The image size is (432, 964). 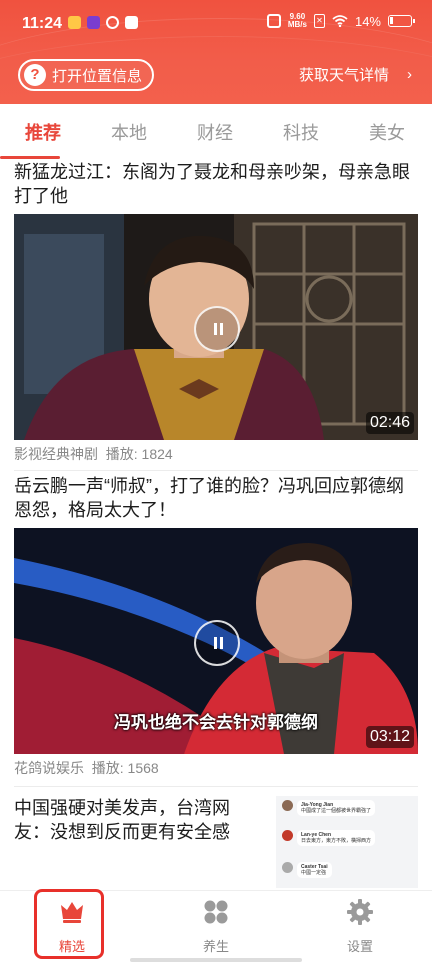 I want to click on question-icon: ?, so click(x=35, y=75).